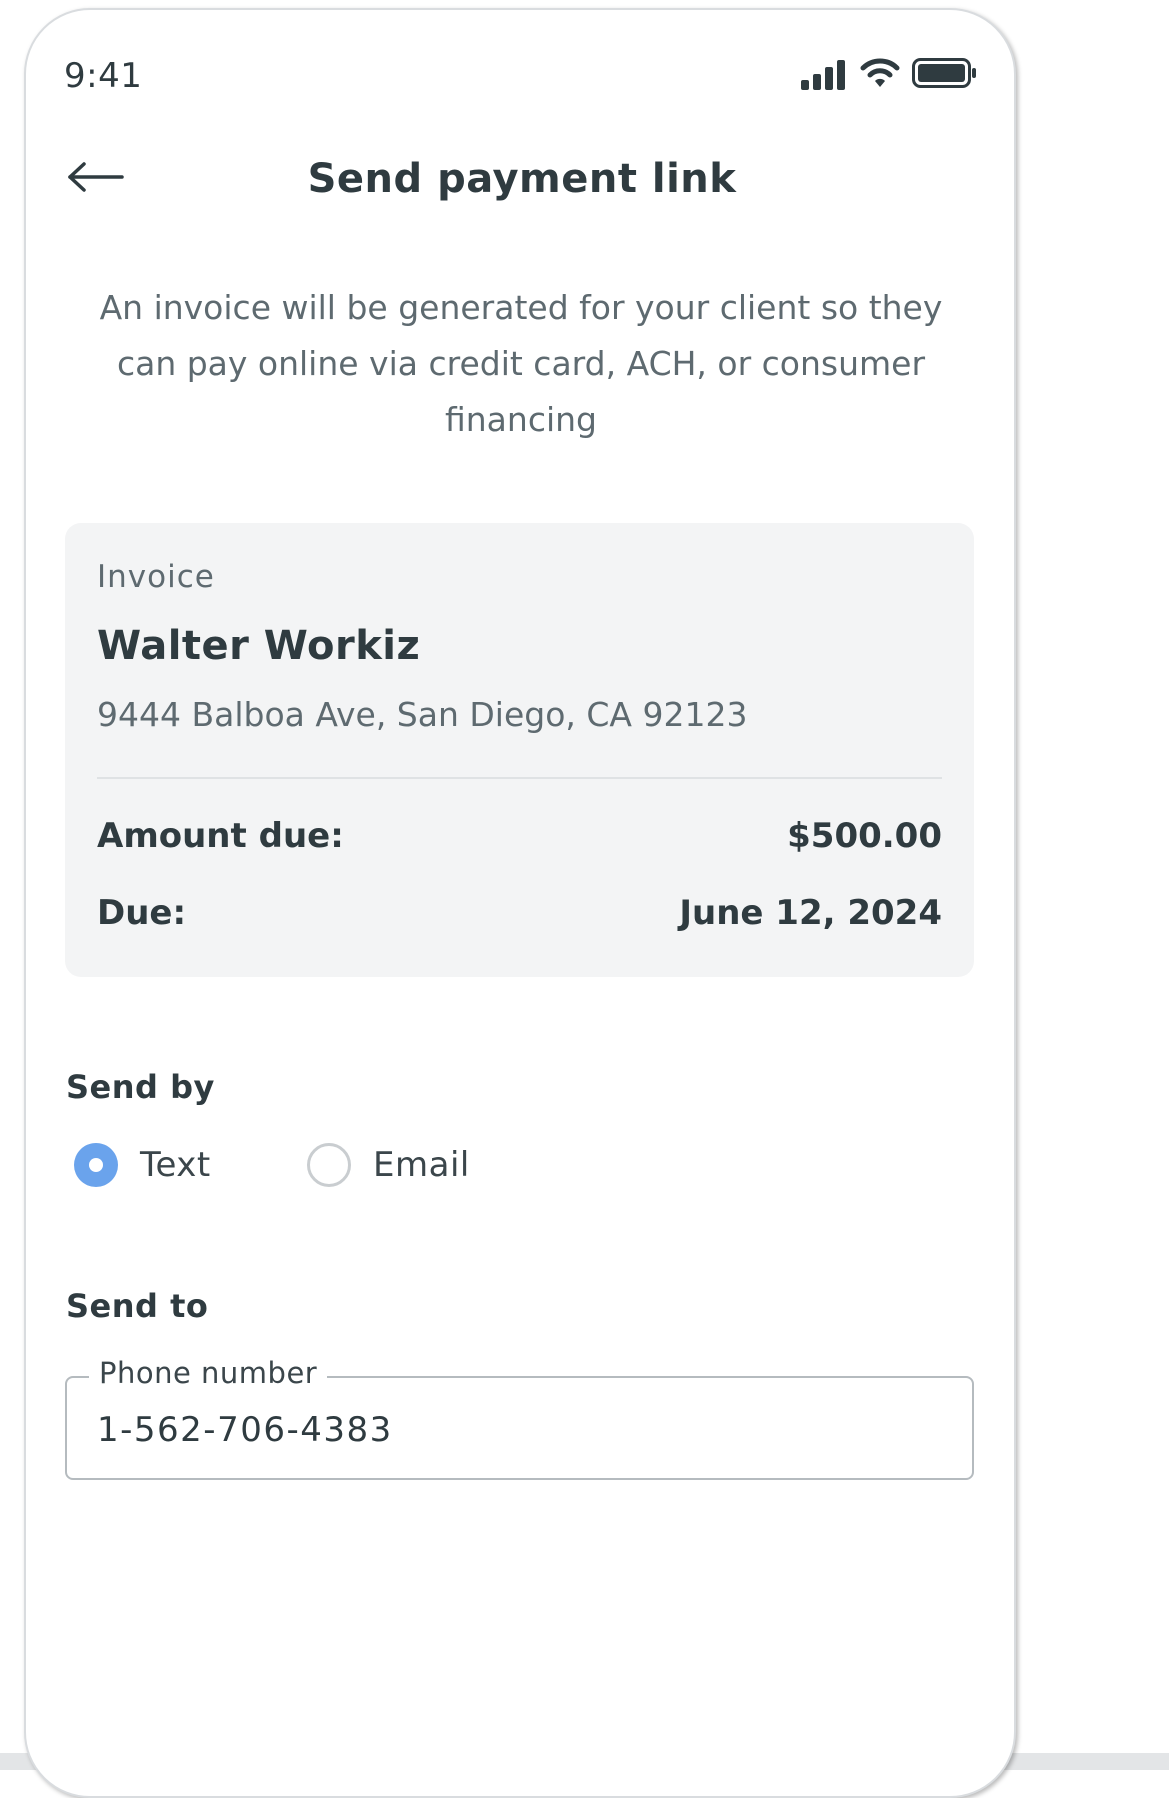 The width and height of the screenshot is (1169, 1798). I want to click on radio-unselected-icon, so click(329, 1165).